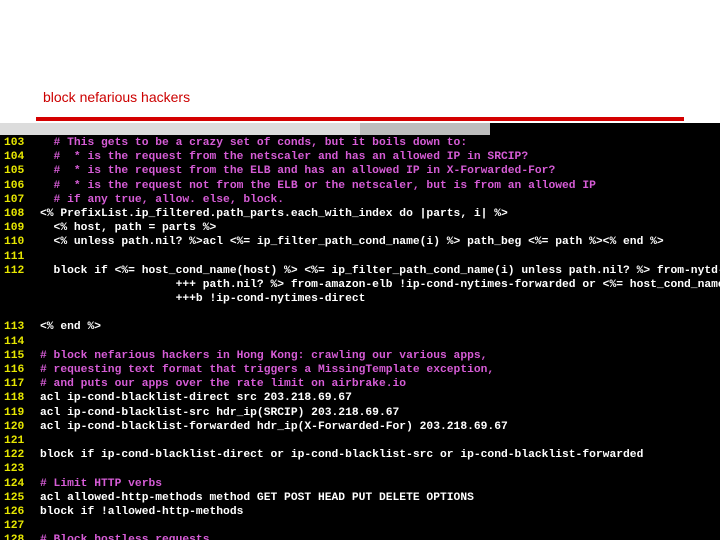  I want to click on line-number: 106, so click(14, 185).